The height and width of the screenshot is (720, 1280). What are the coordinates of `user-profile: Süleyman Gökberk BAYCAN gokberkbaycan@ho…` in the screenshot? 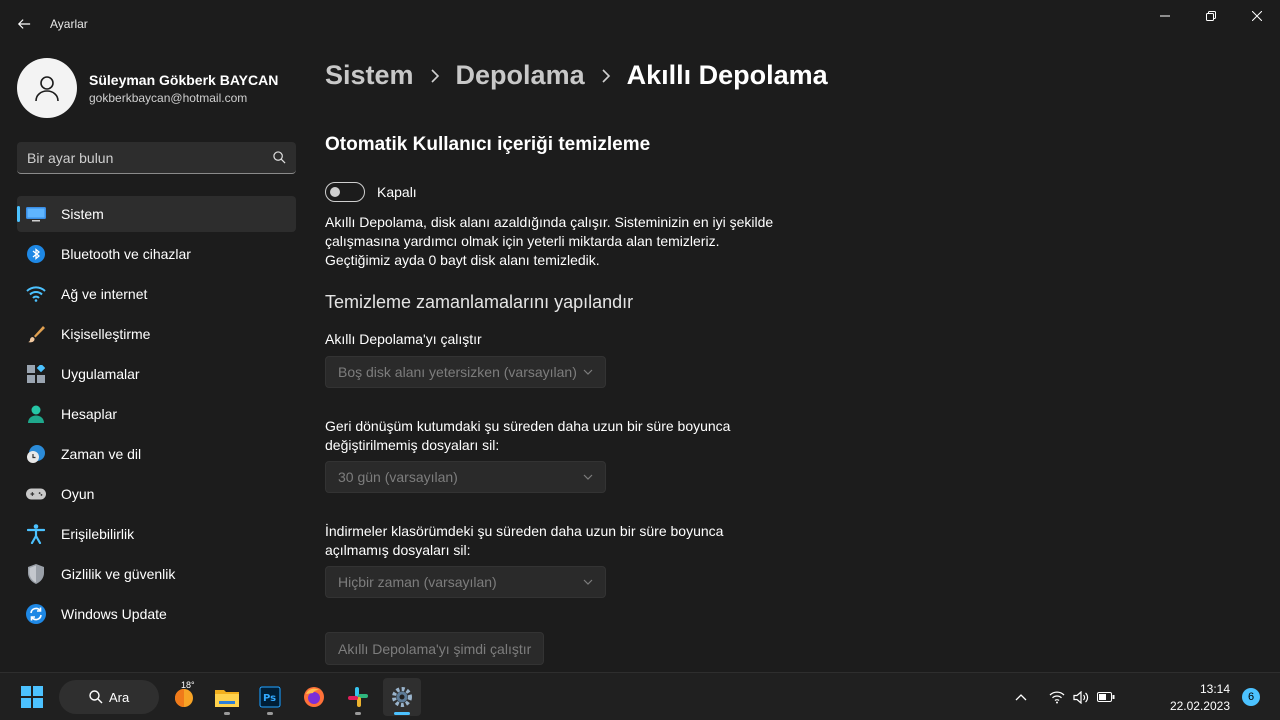 It's located at (147, 88).